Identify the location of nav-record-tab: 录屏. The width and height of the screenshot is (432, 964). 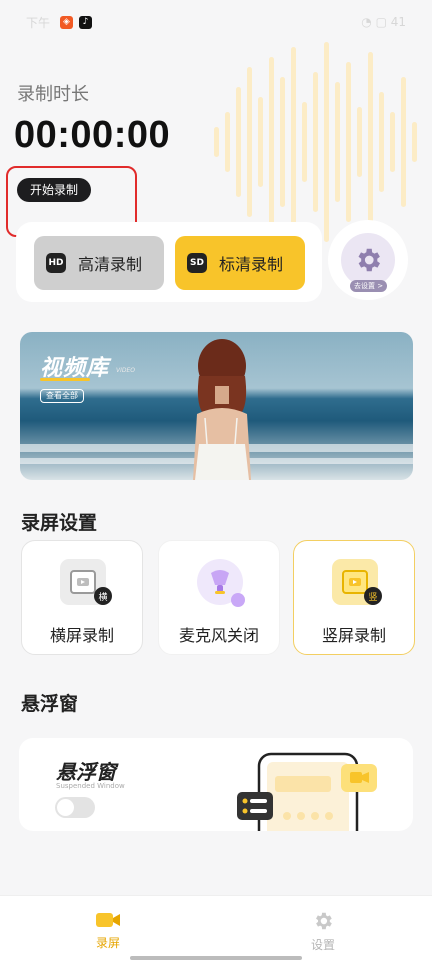
(108, 930).